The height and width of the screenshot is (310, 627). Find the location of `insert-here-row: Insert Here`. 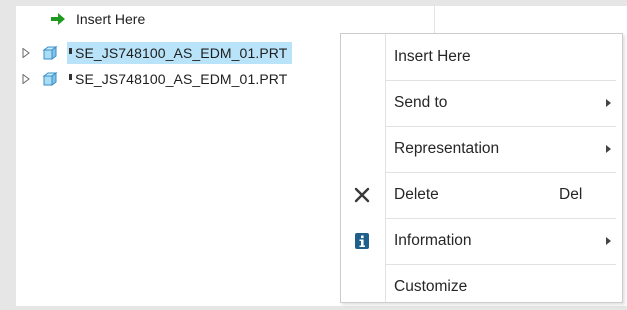

insert-here-row: Insert Here is located at coordinates (97, 19).